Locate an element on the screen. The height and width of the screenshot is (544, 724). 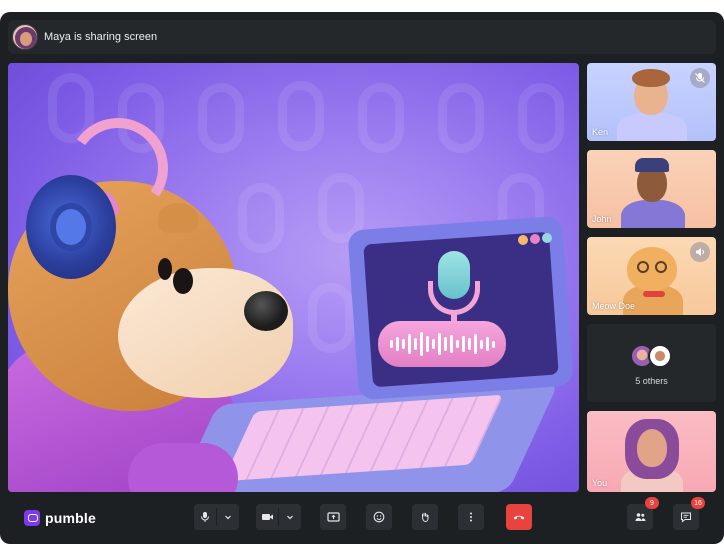
more-options-button is located at coordinates (471, 517).